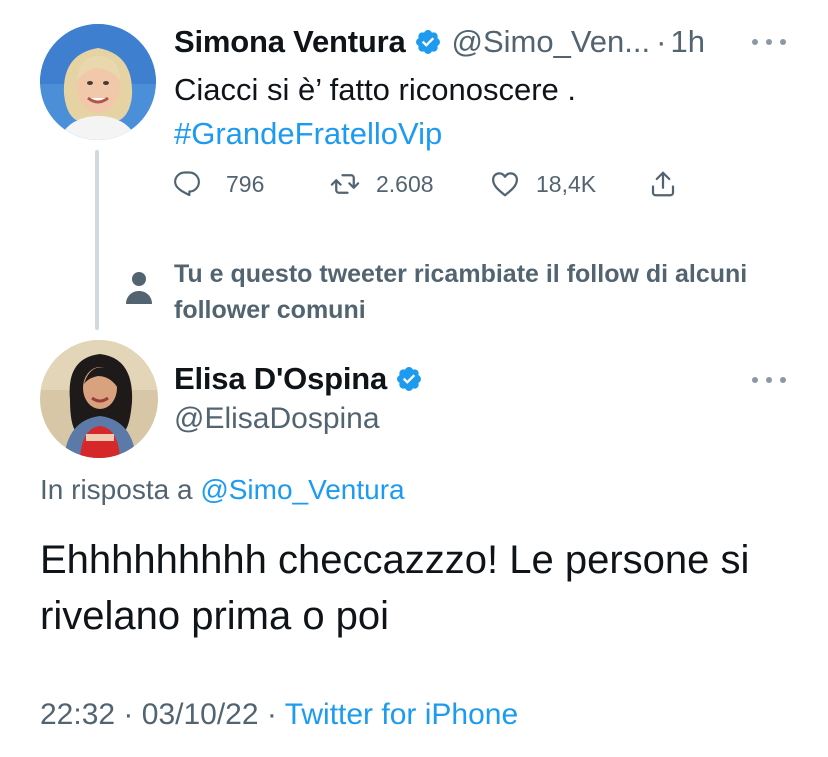 The width and height of the screenshot is (828, 757). Describe the element at coordinates (277, 419) in the screenshot. I see `reply-author-handle: @ElisaDospina` at that location.